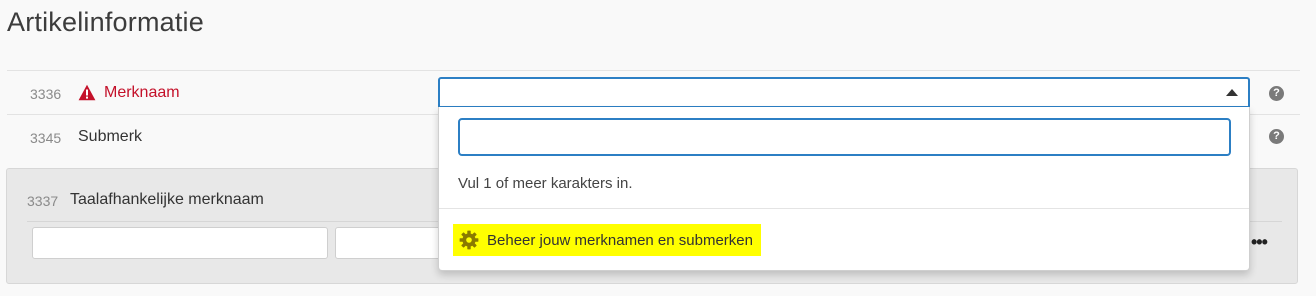 The height and width of the screenshot is (296, 1316). Describe the element at coordinates (469, 240) in the screenshot. I see `gear-icon` at that location.